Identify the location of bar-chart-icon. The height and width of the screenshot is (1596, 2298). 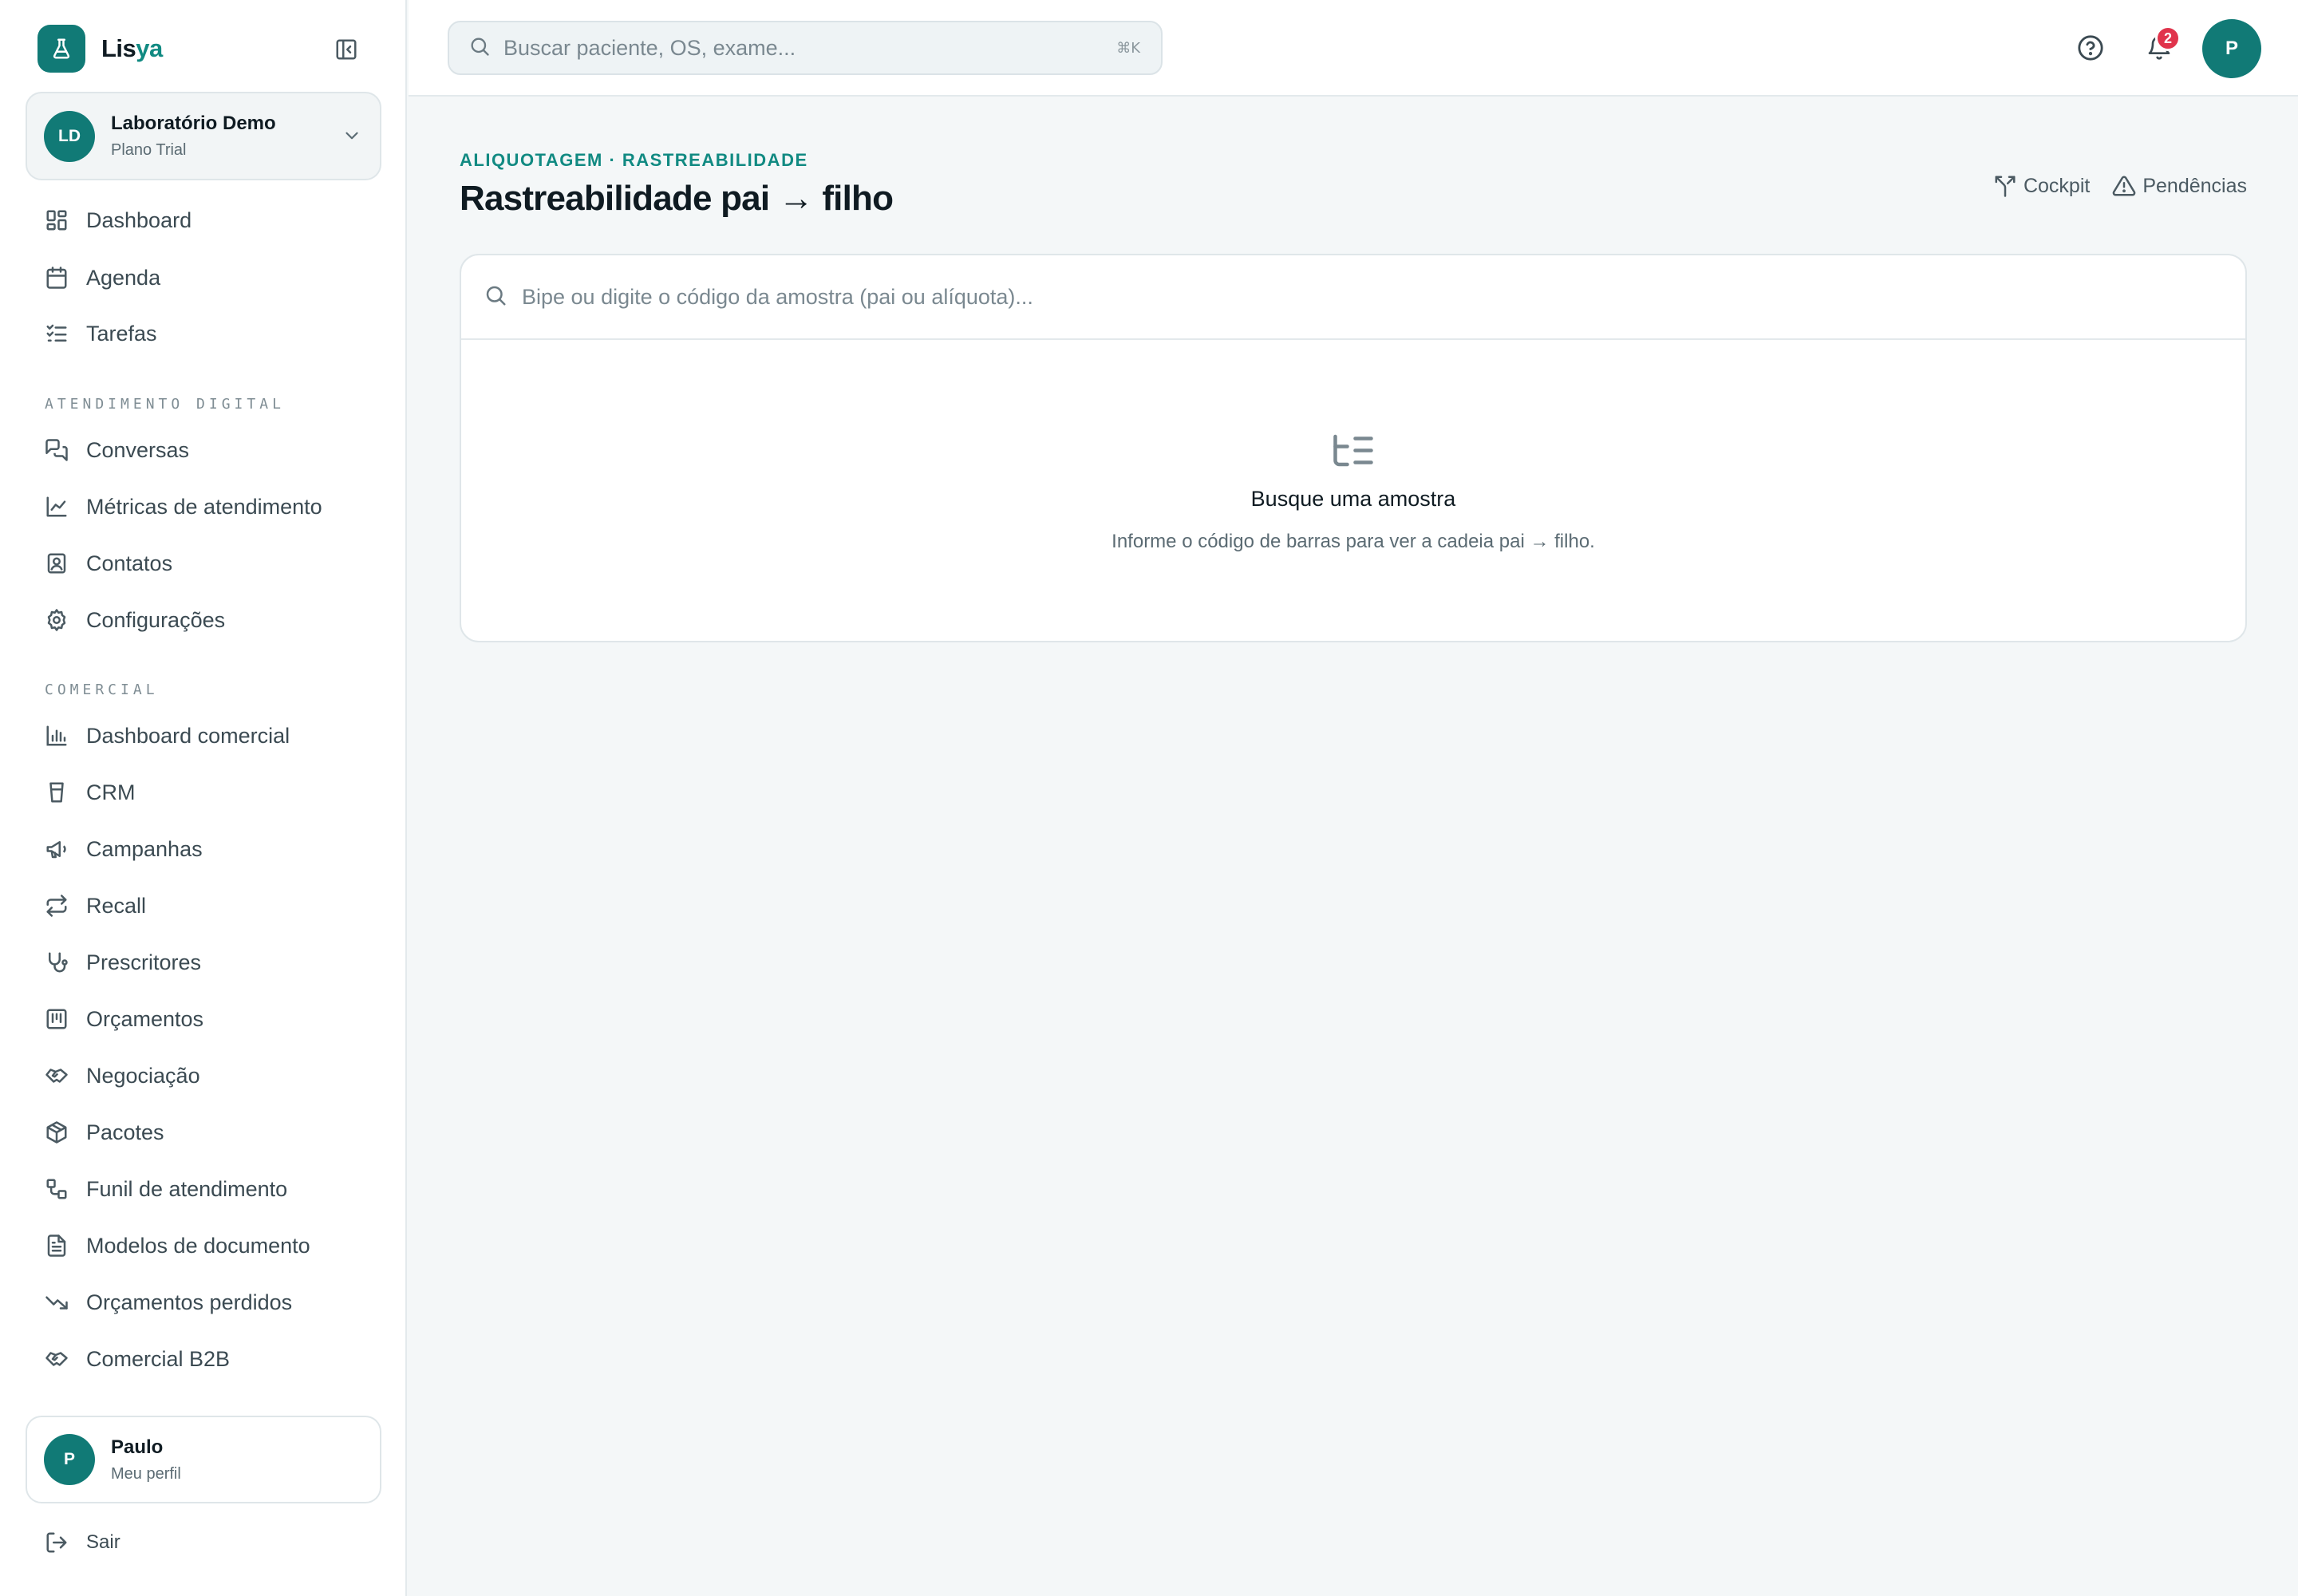
(57, 735).